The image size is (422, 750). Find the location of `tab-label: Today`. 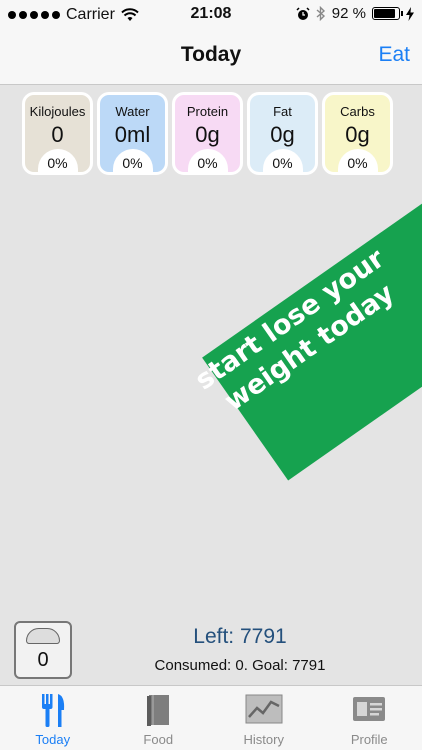

tab-label: Today is located at coordinates (53, 739).